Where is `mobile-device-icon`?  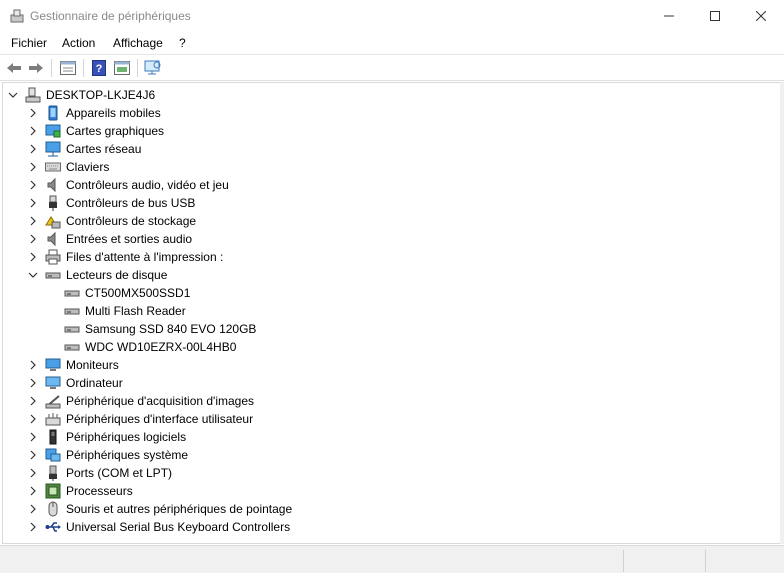 mobile-device-icon is located at coordinates (53, 113).